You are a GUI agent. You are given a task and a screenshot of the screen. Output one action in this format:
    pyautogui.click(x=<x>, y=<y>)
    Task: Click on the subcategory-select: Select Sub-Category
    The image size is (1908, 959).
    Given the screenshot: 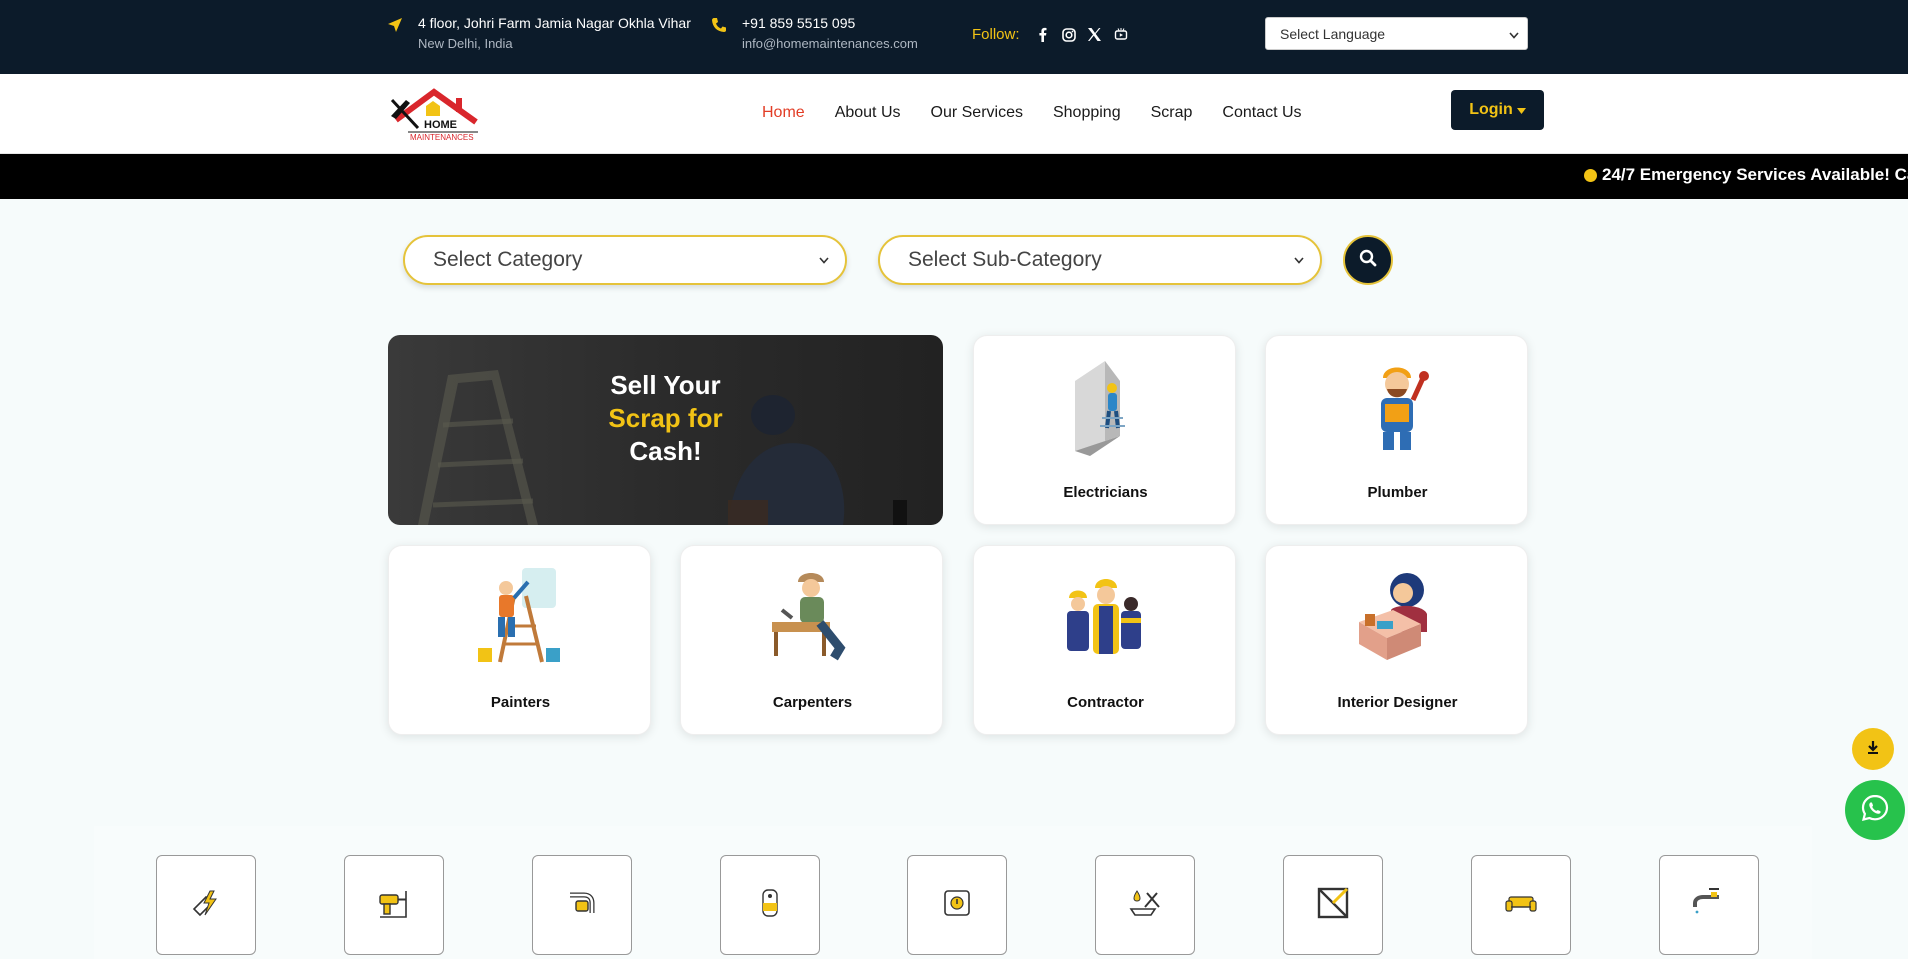 What is the action you would take?
    pyautogui.click(x=1100, y=260)
    